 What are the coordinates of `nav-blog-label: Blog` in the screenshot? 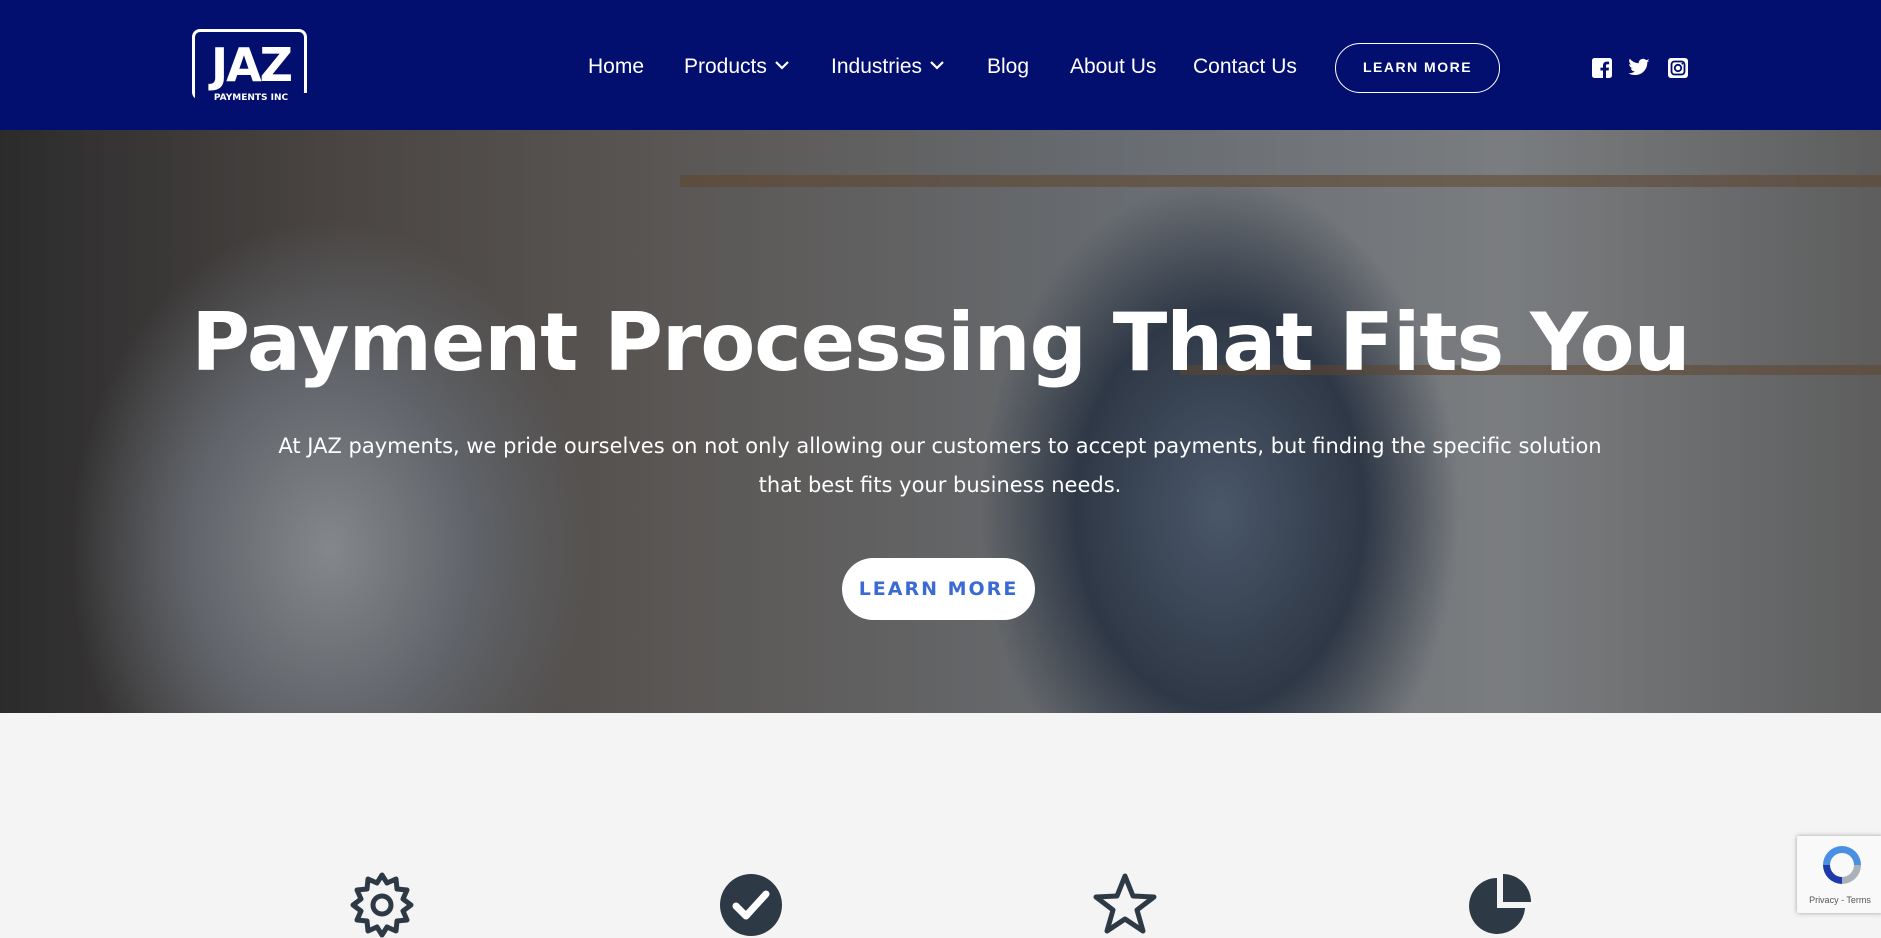 It's located at (1008, 66).